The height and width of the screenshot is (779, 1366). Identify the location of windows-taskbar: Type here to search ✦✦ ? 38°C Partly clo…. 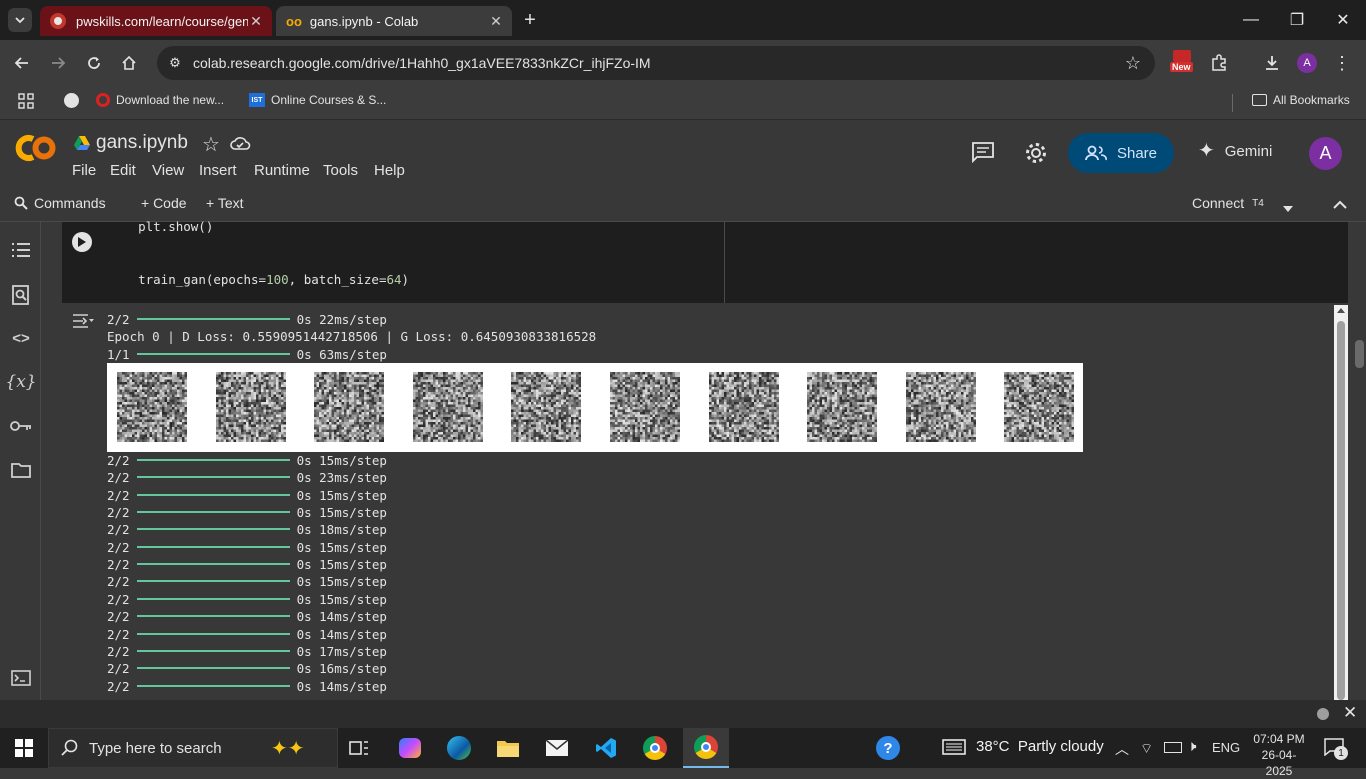
(683, 753).